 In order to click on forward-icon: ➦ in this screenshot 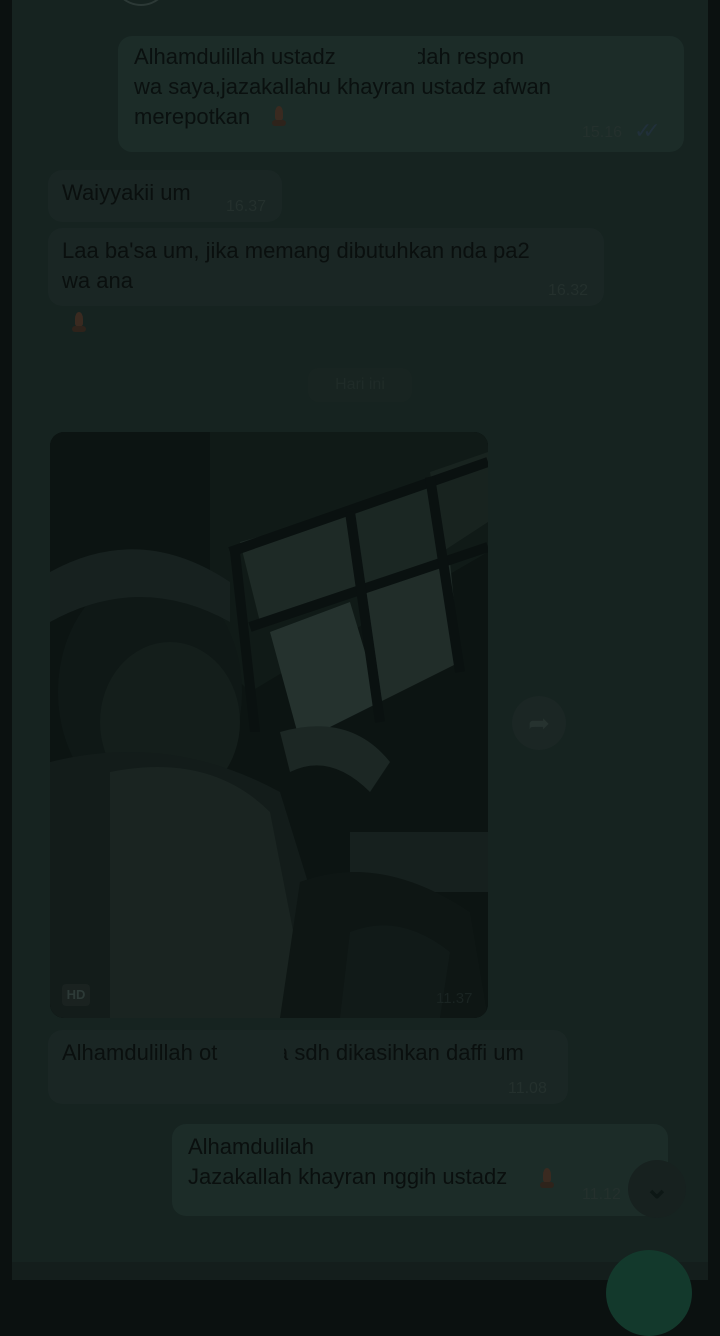, I will do `click(539, 723)`.